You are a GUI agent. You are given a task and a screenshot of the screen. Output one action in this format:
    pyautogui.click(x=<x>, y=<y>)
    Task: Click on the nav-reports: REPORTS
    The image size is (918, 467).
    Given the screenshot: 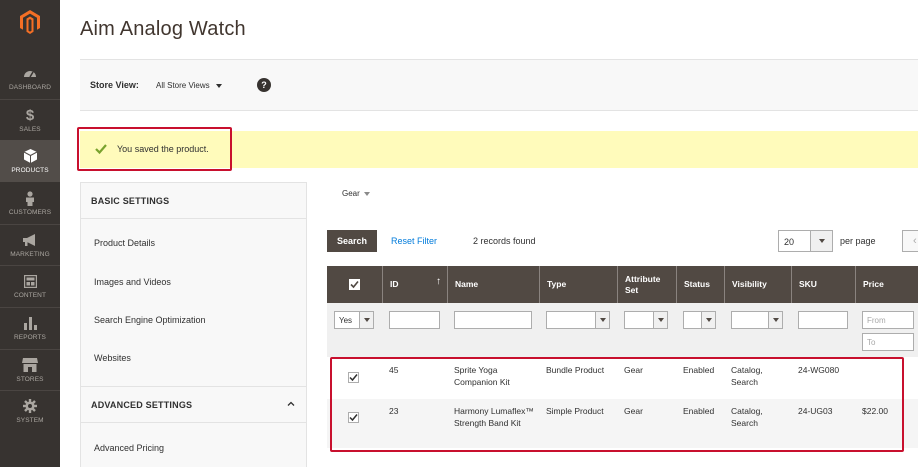 What is the action you would take?
    pyautogui.click(x=30, y=328)
    